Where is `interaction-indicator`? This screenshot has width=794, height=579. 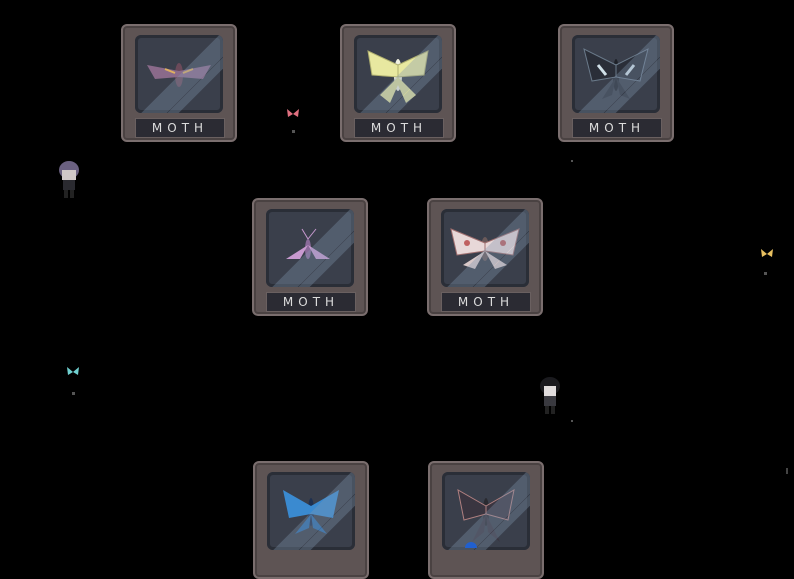
interaction-indicator is located at coordinates (471, 545).